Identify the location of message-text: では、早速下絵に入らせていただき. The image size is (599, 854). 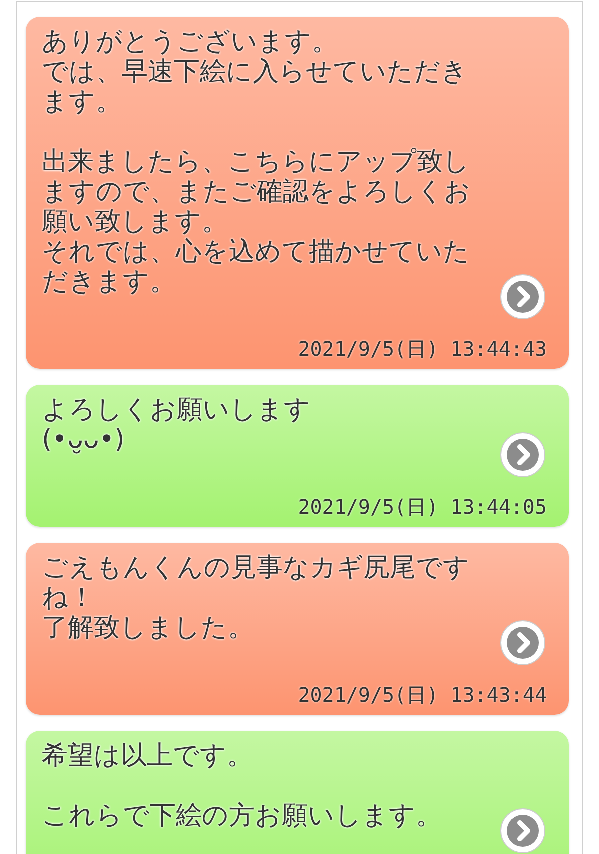
(255, 72).